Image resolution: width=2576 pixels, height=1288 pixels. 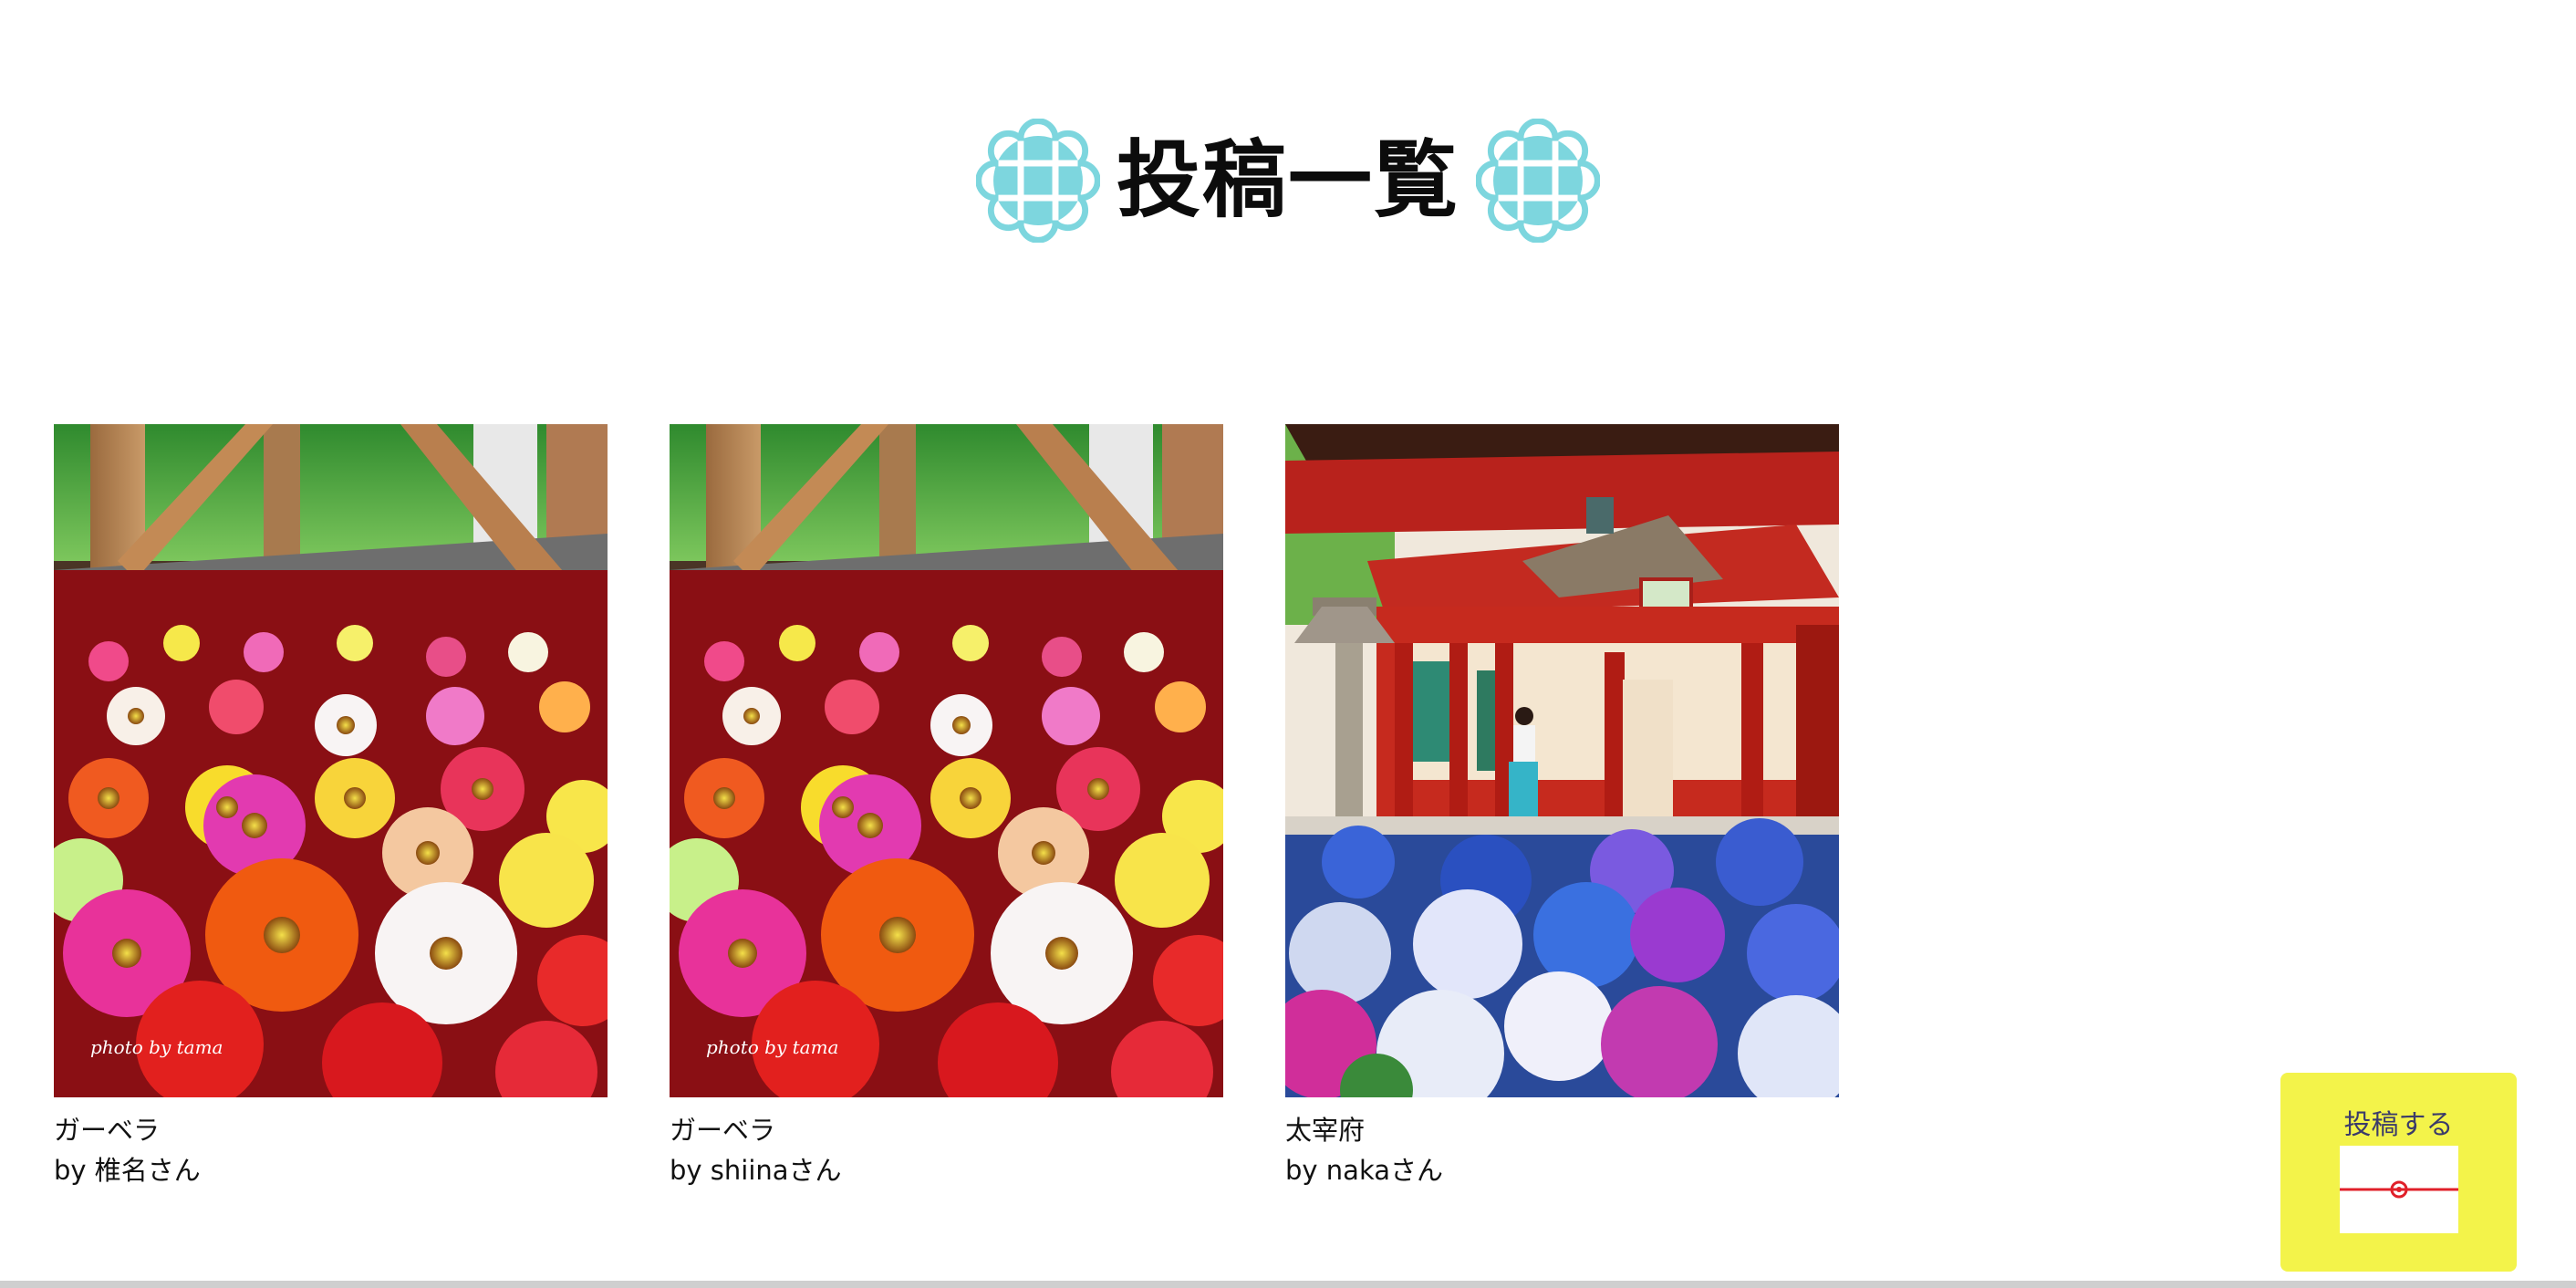 What do you see at coordinates (127, 1170) in the screenshot?
I see `post-author: by 椎名さん` at bounding box center [127, 1170].